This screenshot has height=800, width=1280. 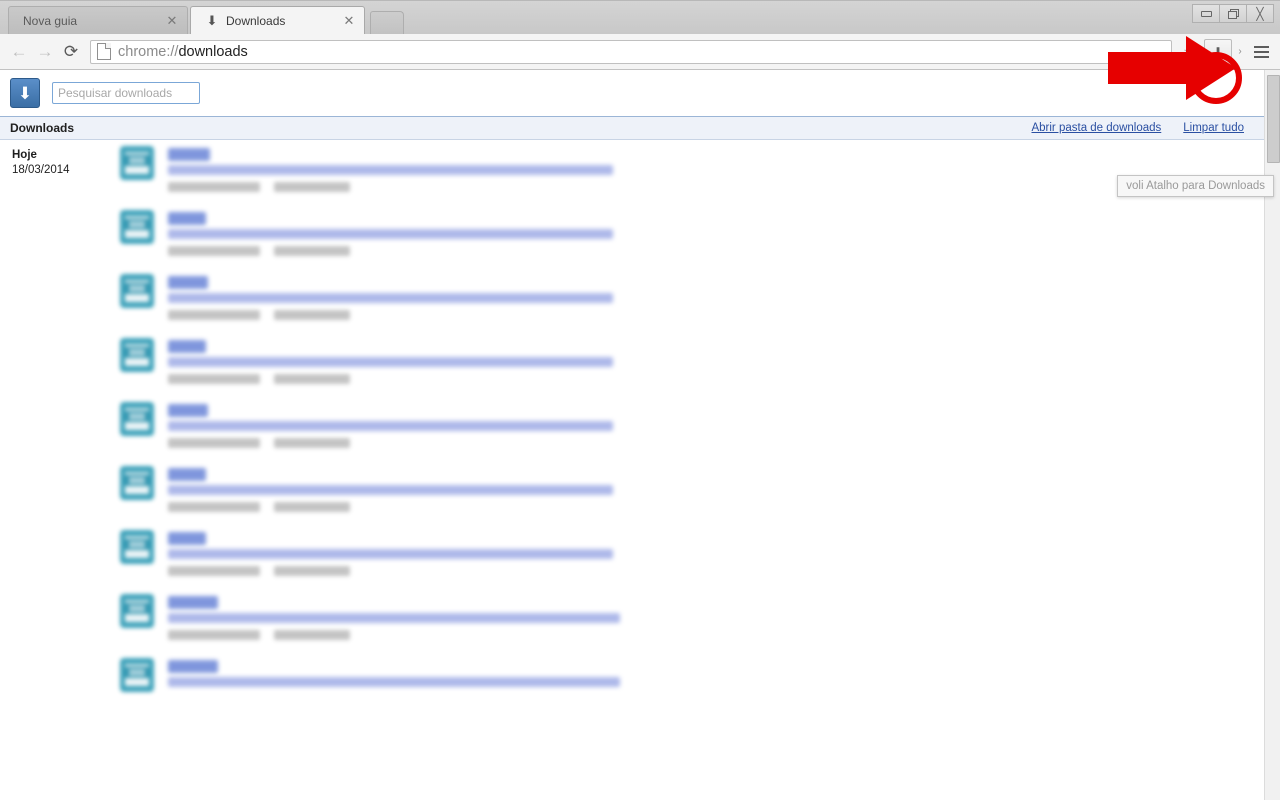 I want to click on back-button: ←, so click(x=19, y=52).